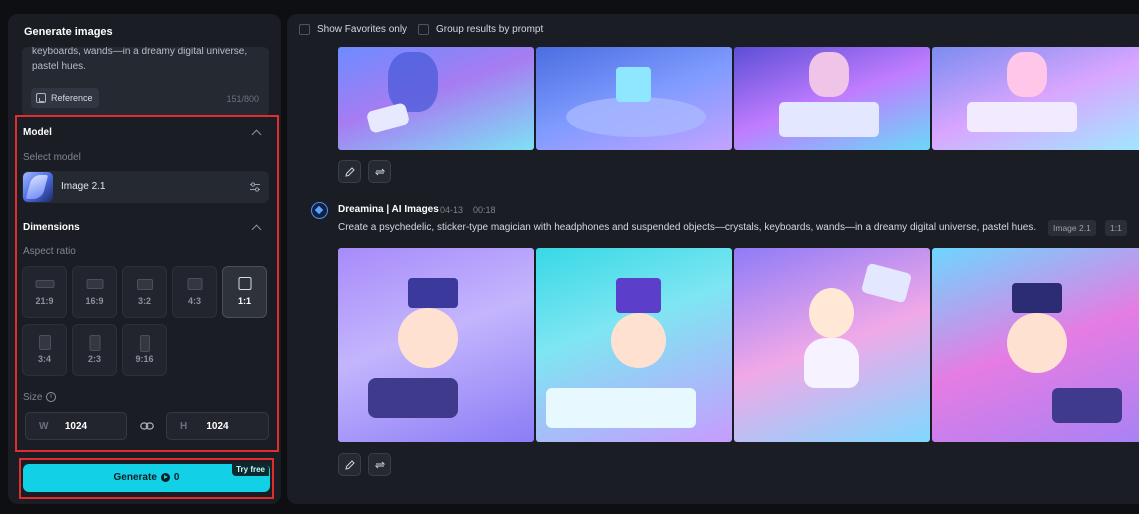  I want to click on generate-label: Generate, so click(135, 477).